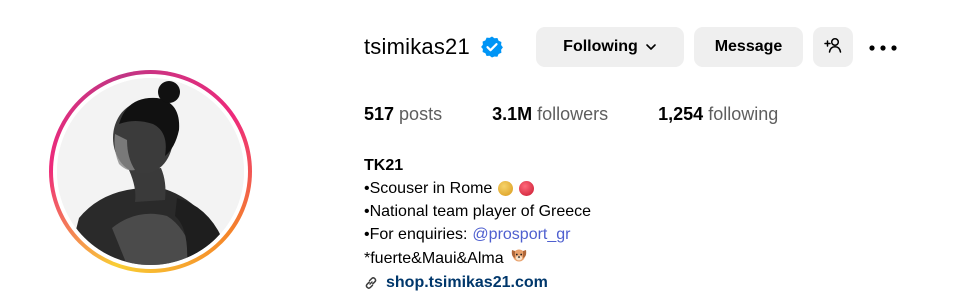 The image size is (965, 302). What do you see at coordinates (371, 283) in the screenshot?
I see `link-icon` at bounding box center [371, 283].